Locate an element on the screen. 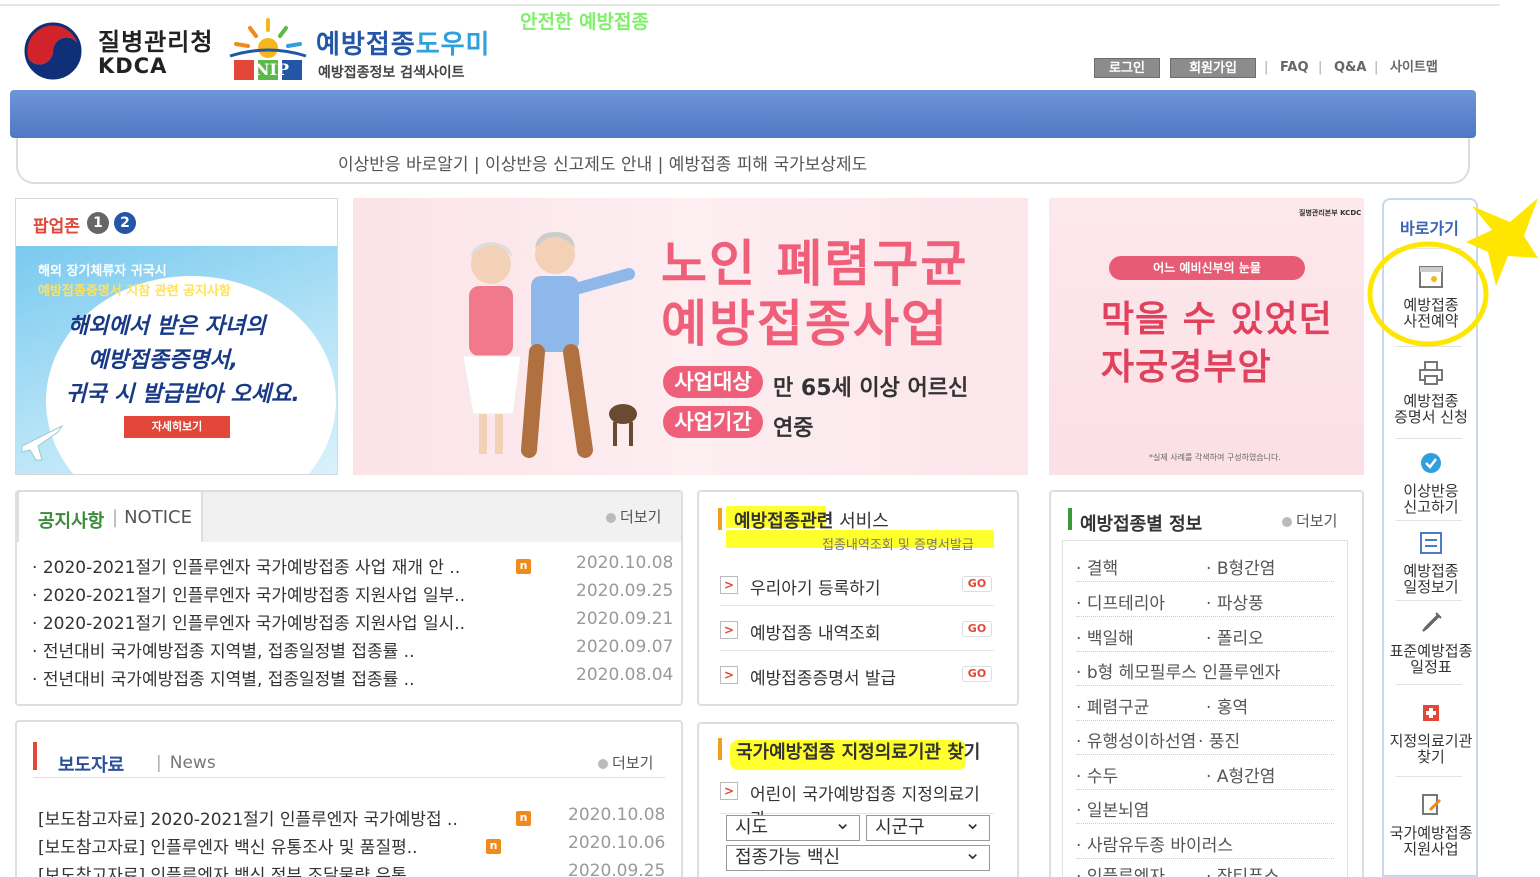  vaccine-link: · 인플루엔자 is located at coordinates (1120, 869).